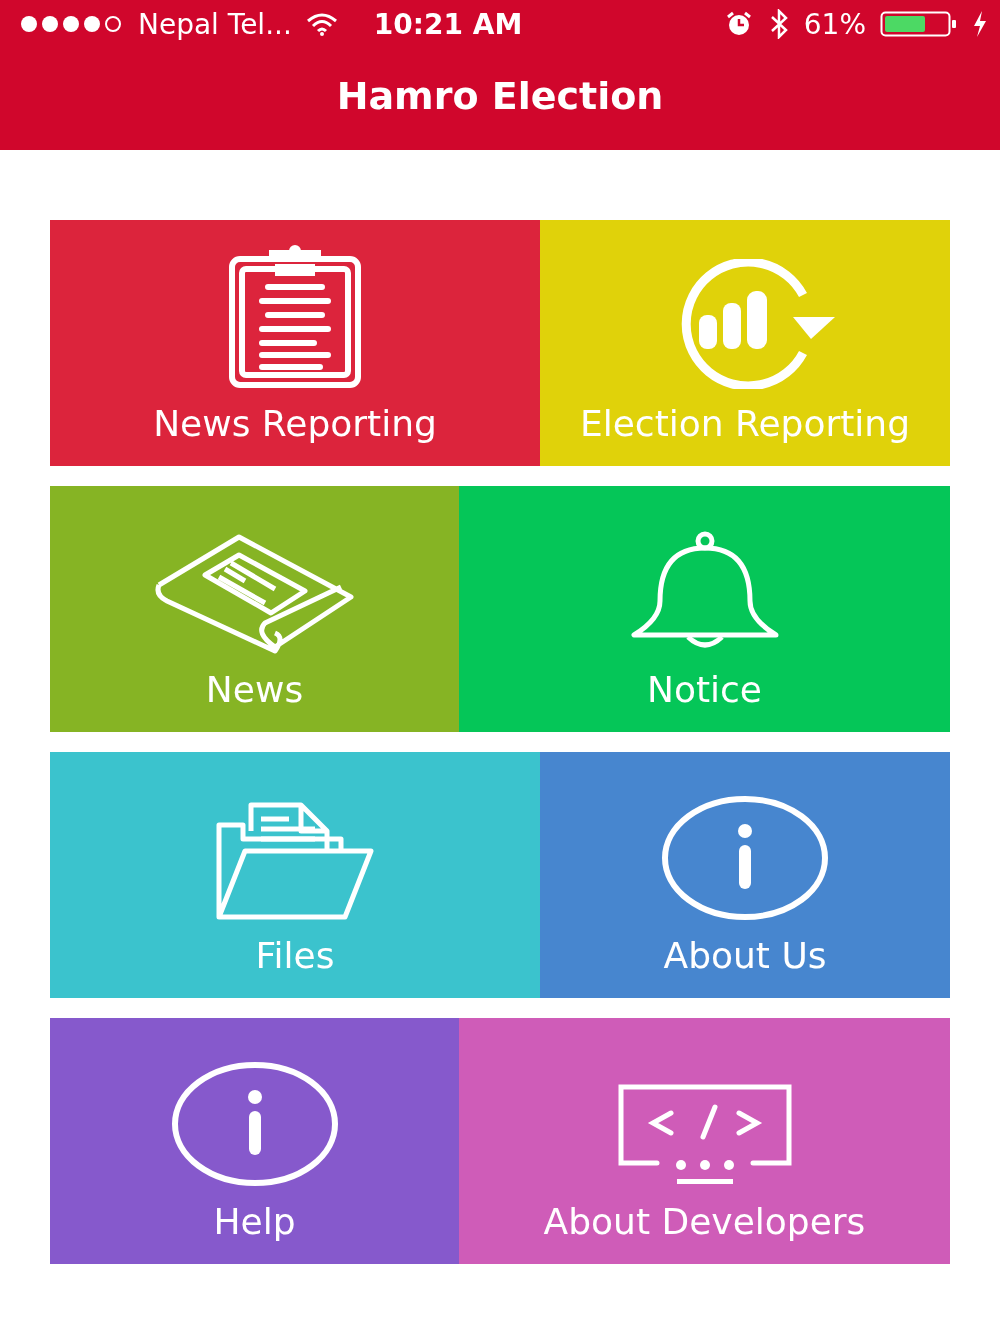 Image resolution: width=1000 pixels, height=1334 pixels. I want to click on signal-icon, so click(72, 24).